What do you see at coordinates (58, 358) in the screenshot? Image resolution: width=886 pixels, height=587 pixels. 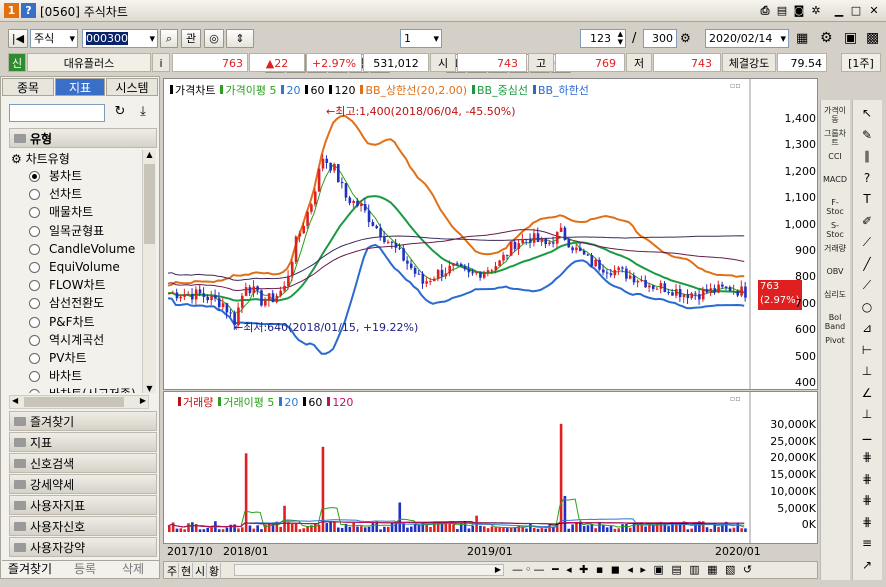 I see `chart-type-option: PV차트` at bounding box center [58, 358].